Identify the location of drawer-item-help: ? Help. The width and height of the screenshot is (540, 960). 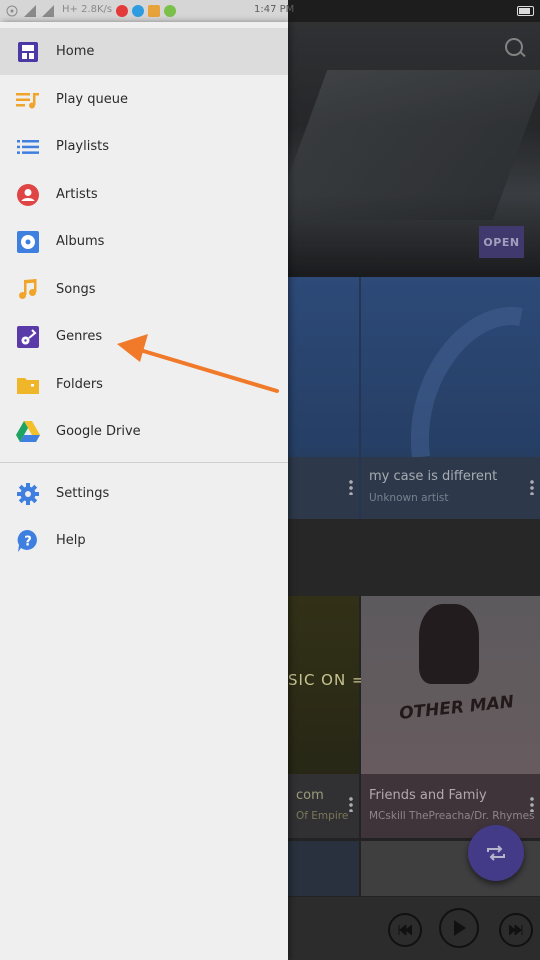
(144, 540).